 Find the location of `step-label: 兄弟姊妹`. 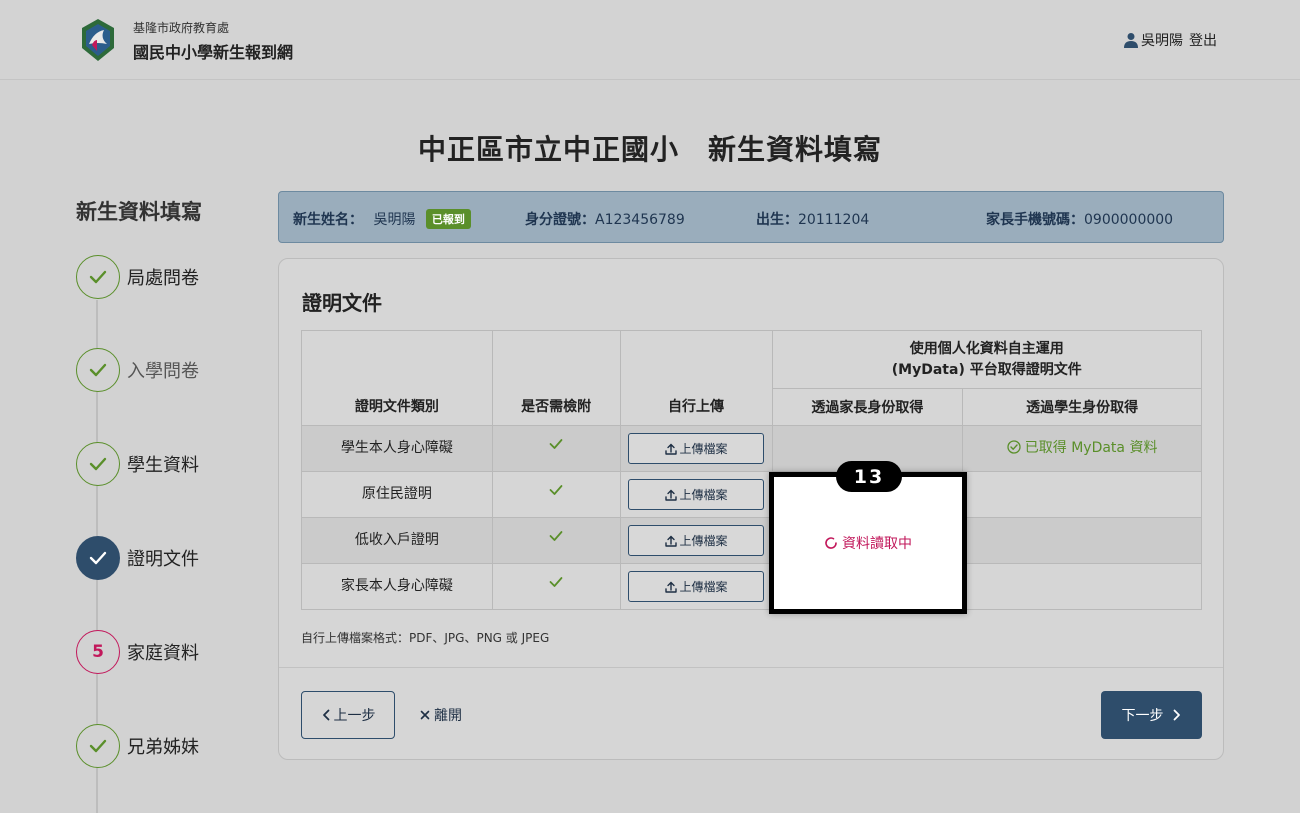

step-label: 兄弟姊妹 is located at coordinates (163, 747).